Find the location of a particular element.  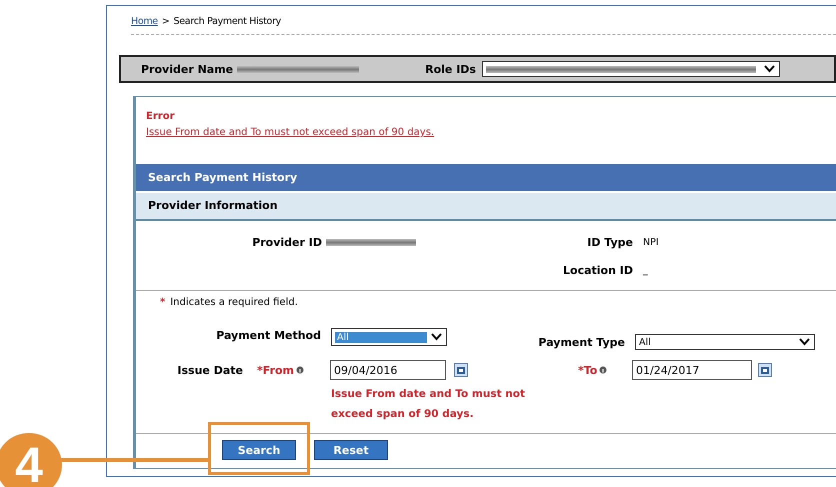

required-mark: * is located at coordinates (163, 302).